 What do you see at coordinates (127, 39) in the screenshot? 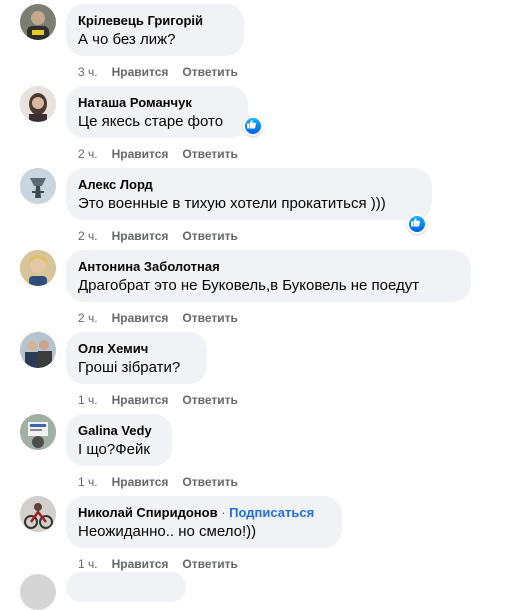
I see `comment-text: А чо без лиж?` at bounding box center [127, 39].